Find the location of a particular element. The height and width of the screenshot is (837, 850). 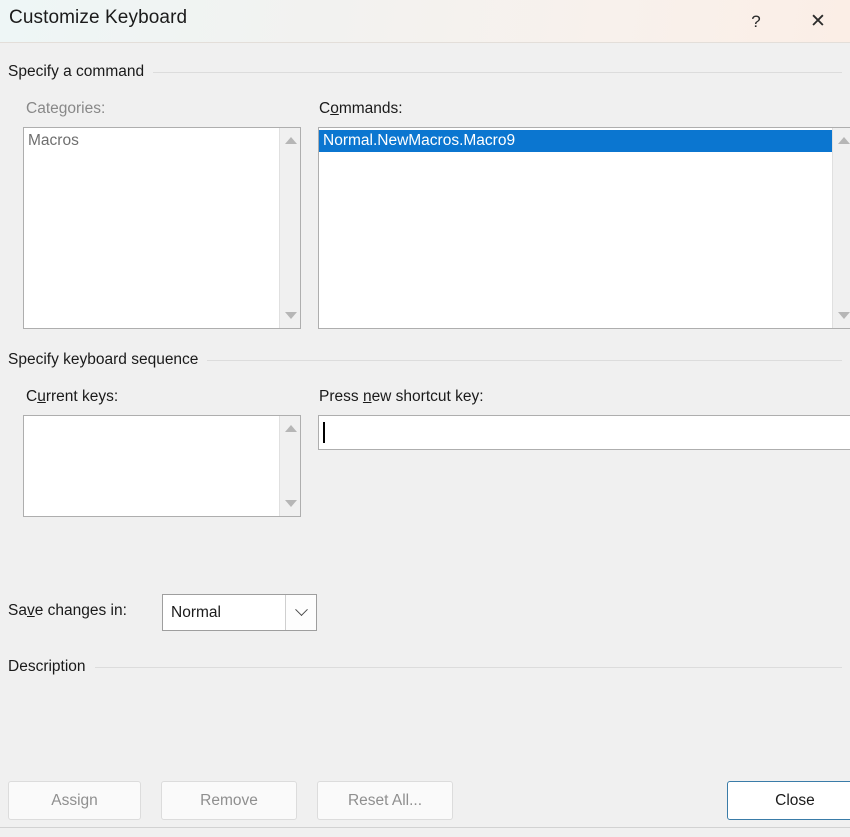

save-changes-value: Normal is located at coordinates (196, 612).